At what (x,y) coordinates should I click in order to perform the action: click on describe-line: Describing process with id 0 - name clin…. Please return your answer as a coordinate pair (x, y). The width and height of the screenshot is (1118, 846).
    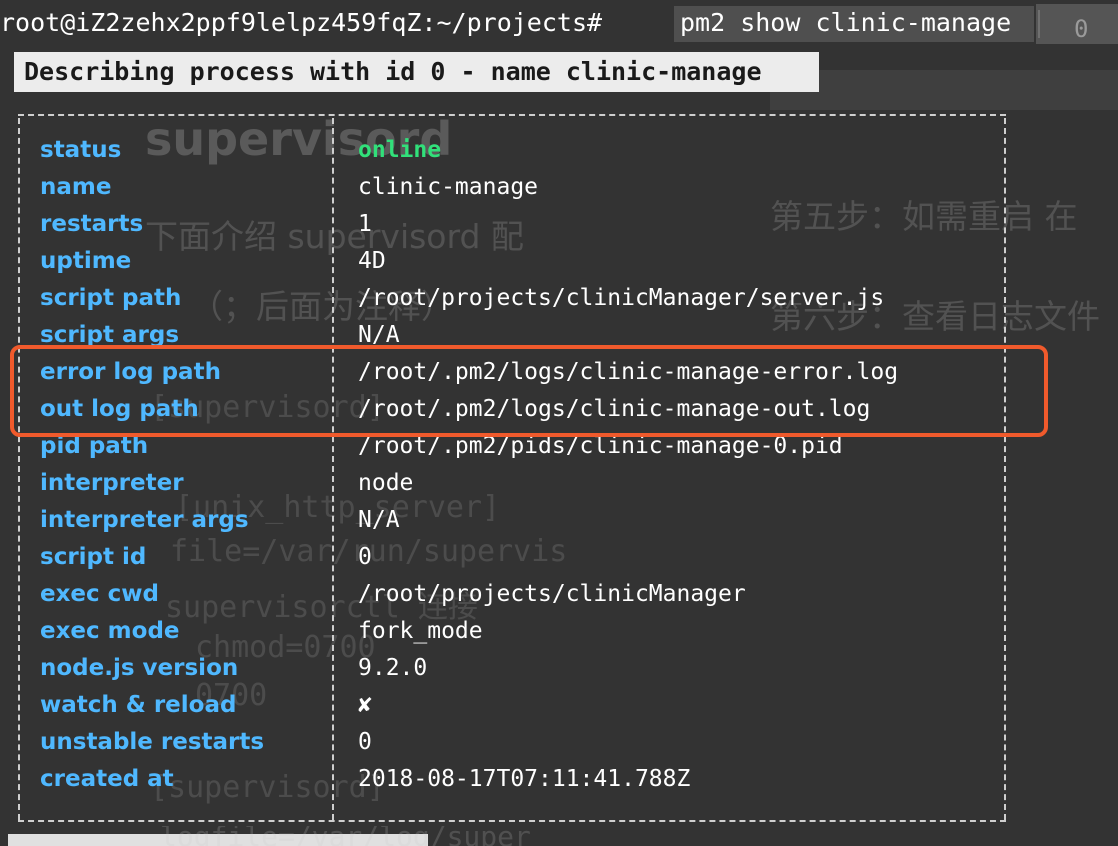
    Looking at the image, I should click on (416, 72).